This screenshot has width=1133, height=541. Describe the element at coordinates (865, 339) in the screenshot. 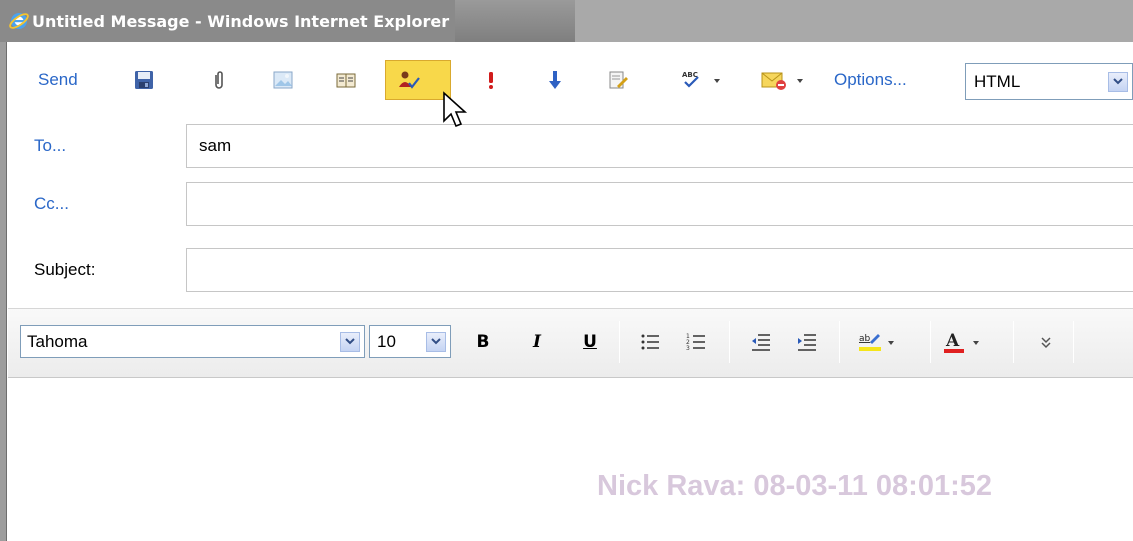

I see `svg-text: ab` at that location.